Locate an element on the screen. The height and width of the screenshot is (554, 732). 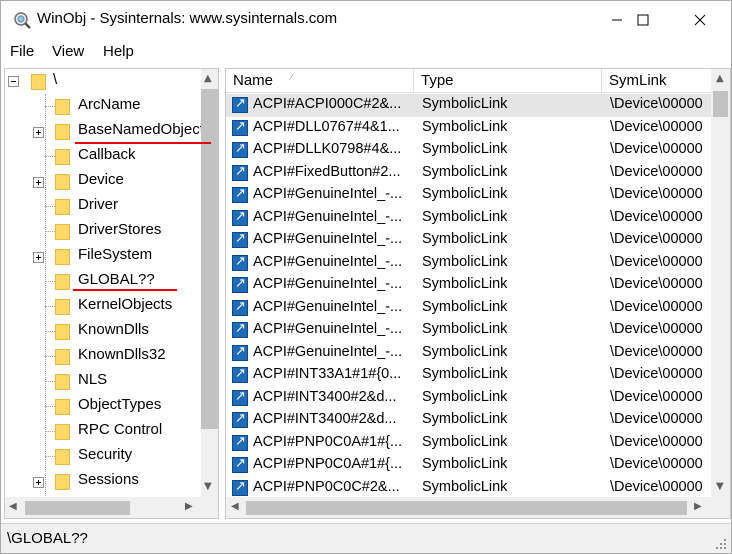
tree-item: Driver is located at coordinates (102, 206).